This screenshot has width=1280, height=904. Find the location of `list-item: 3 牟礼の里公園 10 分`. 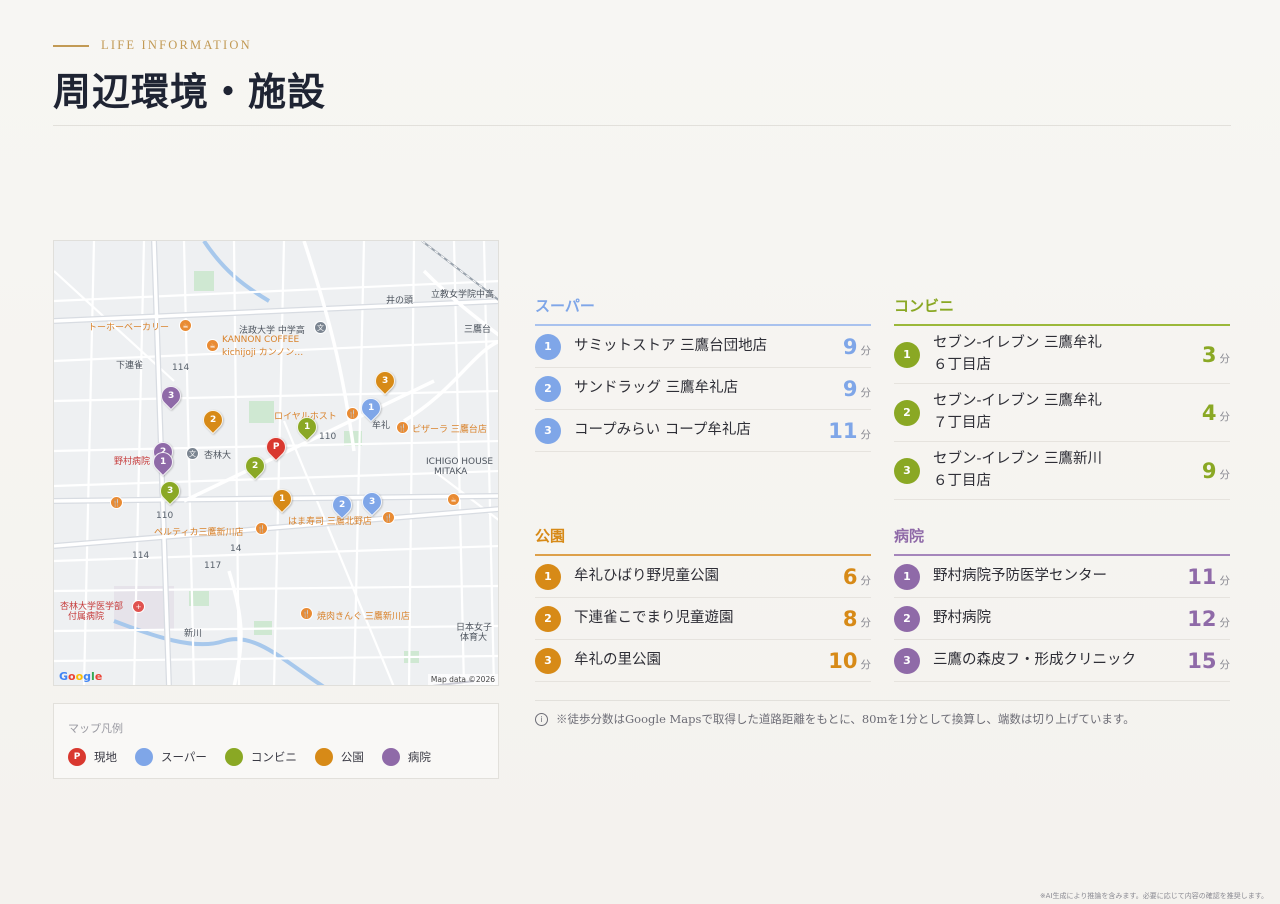

list-item: 3 牟礼の里公園 10 分 is located at coordinates (703, 661).